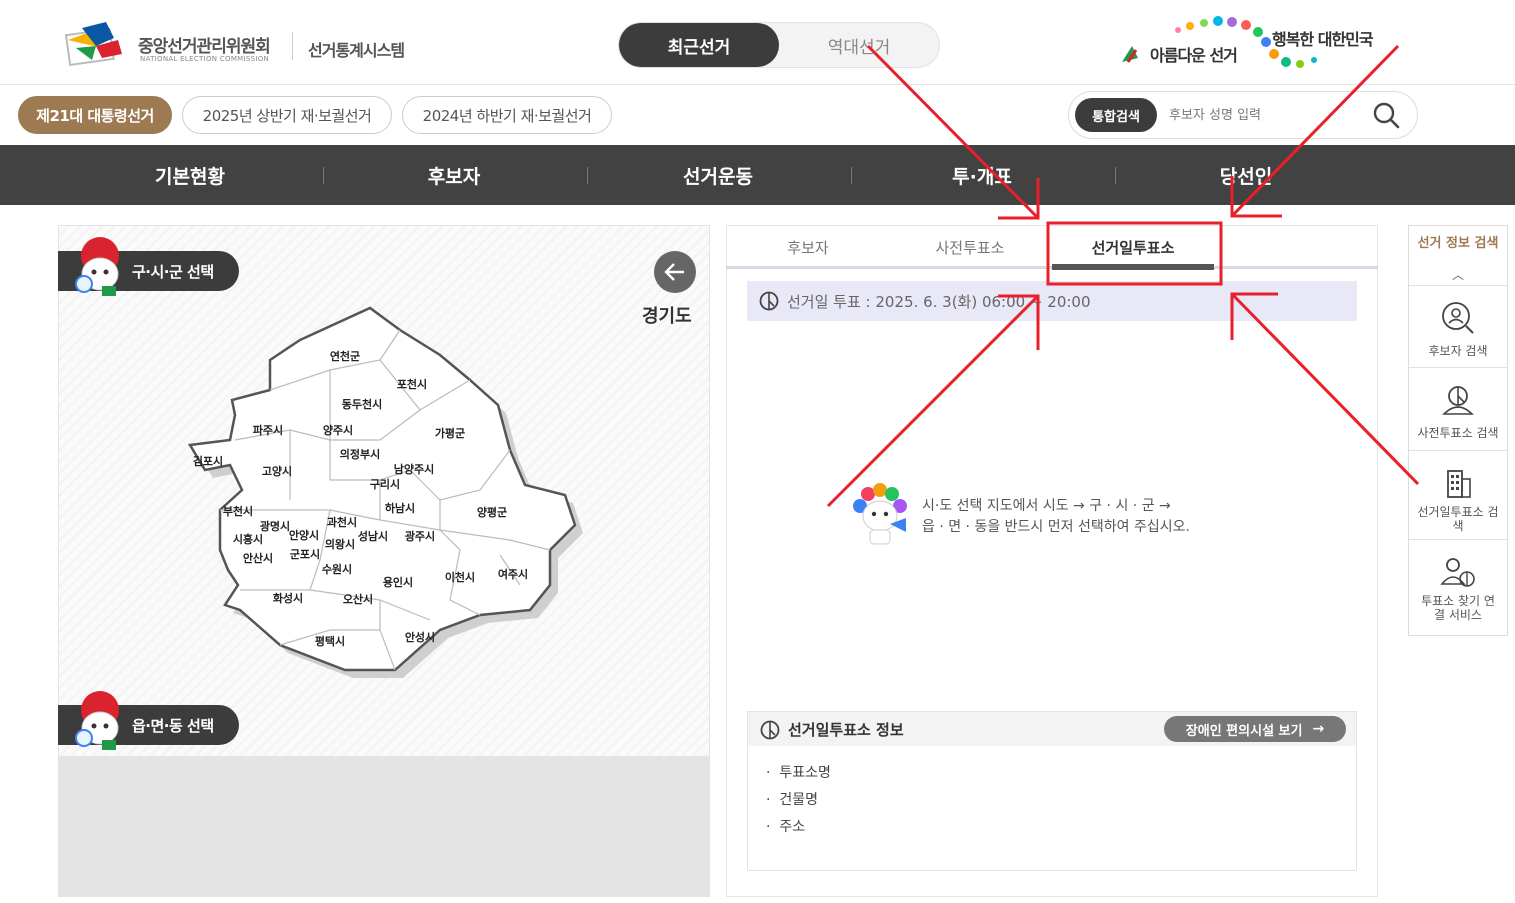  Describe the element at coordinates (362, 404) in the screenshot. I see `district-label: 동두천시` at that location.